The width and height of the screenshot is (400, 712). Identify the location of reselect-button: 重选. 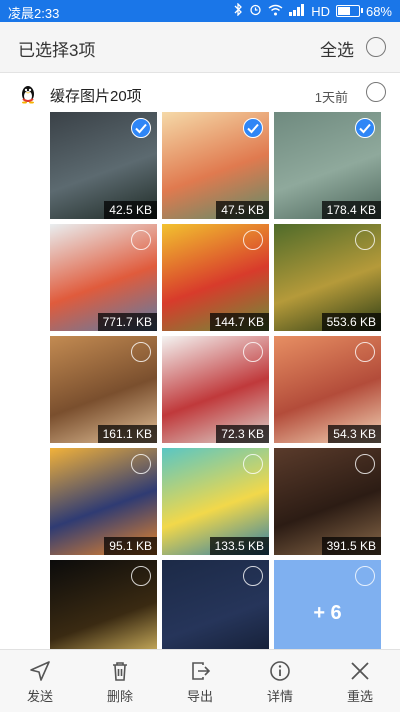
(360, 681).